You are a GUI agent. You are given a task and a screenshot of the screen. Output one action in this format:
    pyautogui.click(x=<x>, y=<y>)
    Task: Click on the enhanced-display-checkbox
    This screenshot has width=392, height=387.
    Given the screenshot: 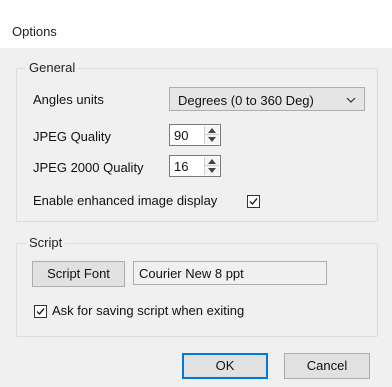 What is the action you would take?
    pyautogui.click(x=253, y=201)
    